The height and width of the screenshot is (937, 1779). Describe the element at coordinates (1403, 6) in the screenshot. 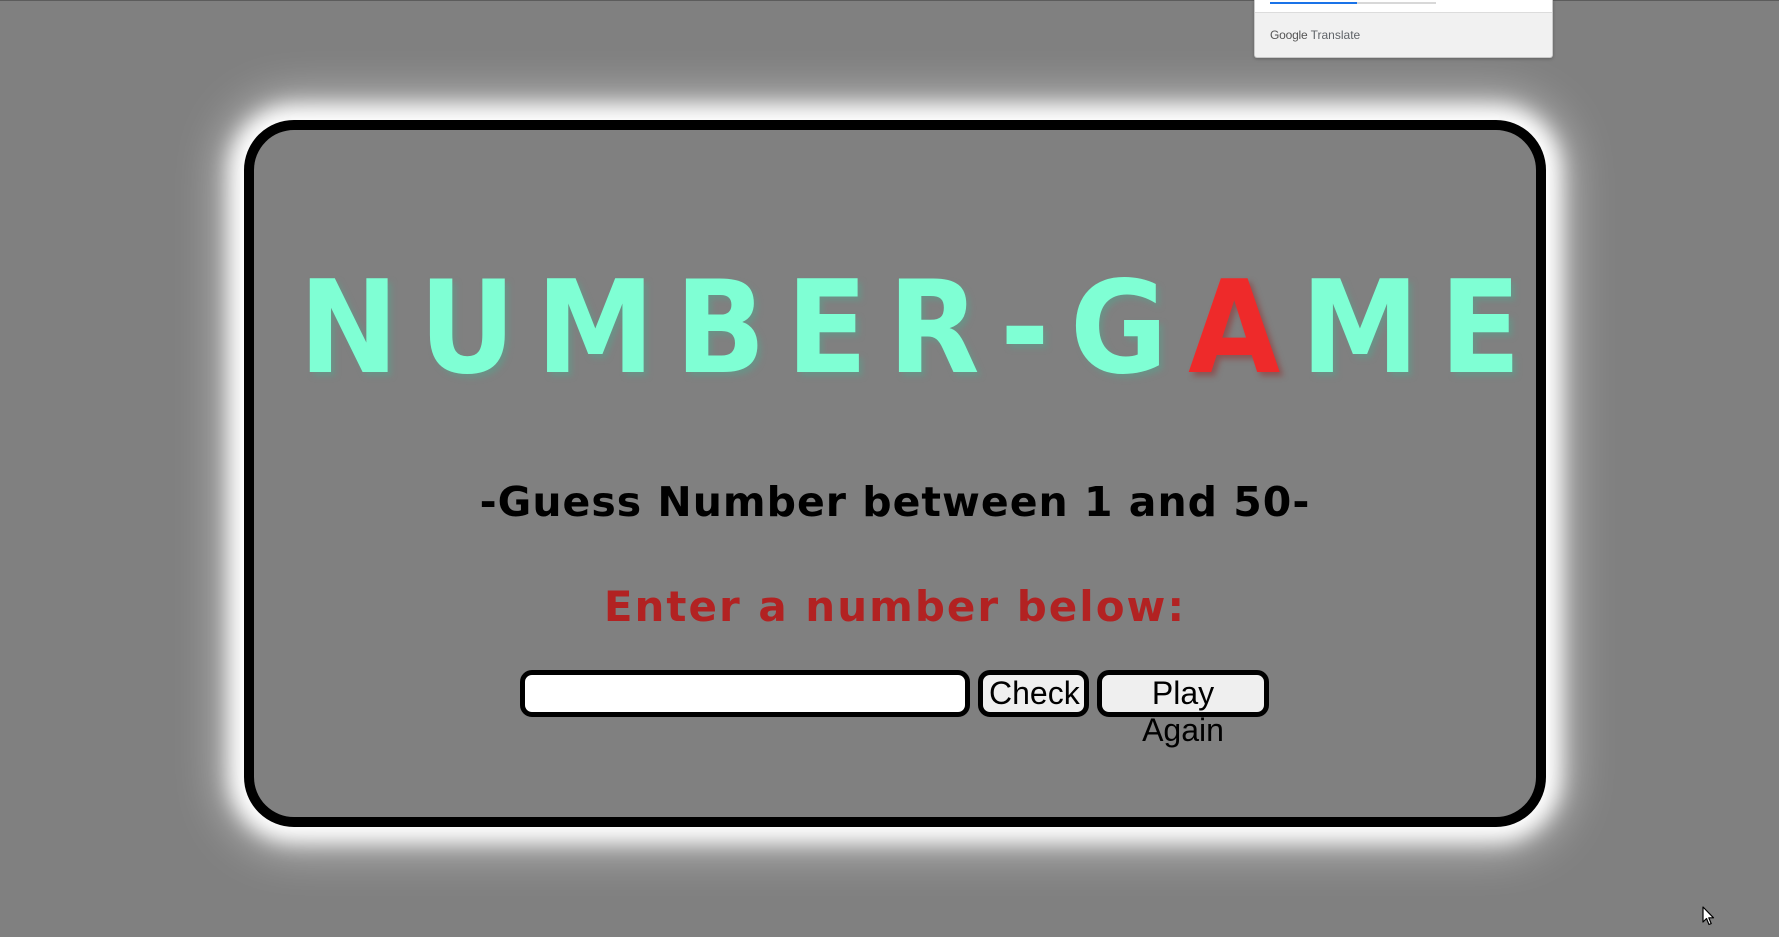

I see `translate-language-strip` at that location.